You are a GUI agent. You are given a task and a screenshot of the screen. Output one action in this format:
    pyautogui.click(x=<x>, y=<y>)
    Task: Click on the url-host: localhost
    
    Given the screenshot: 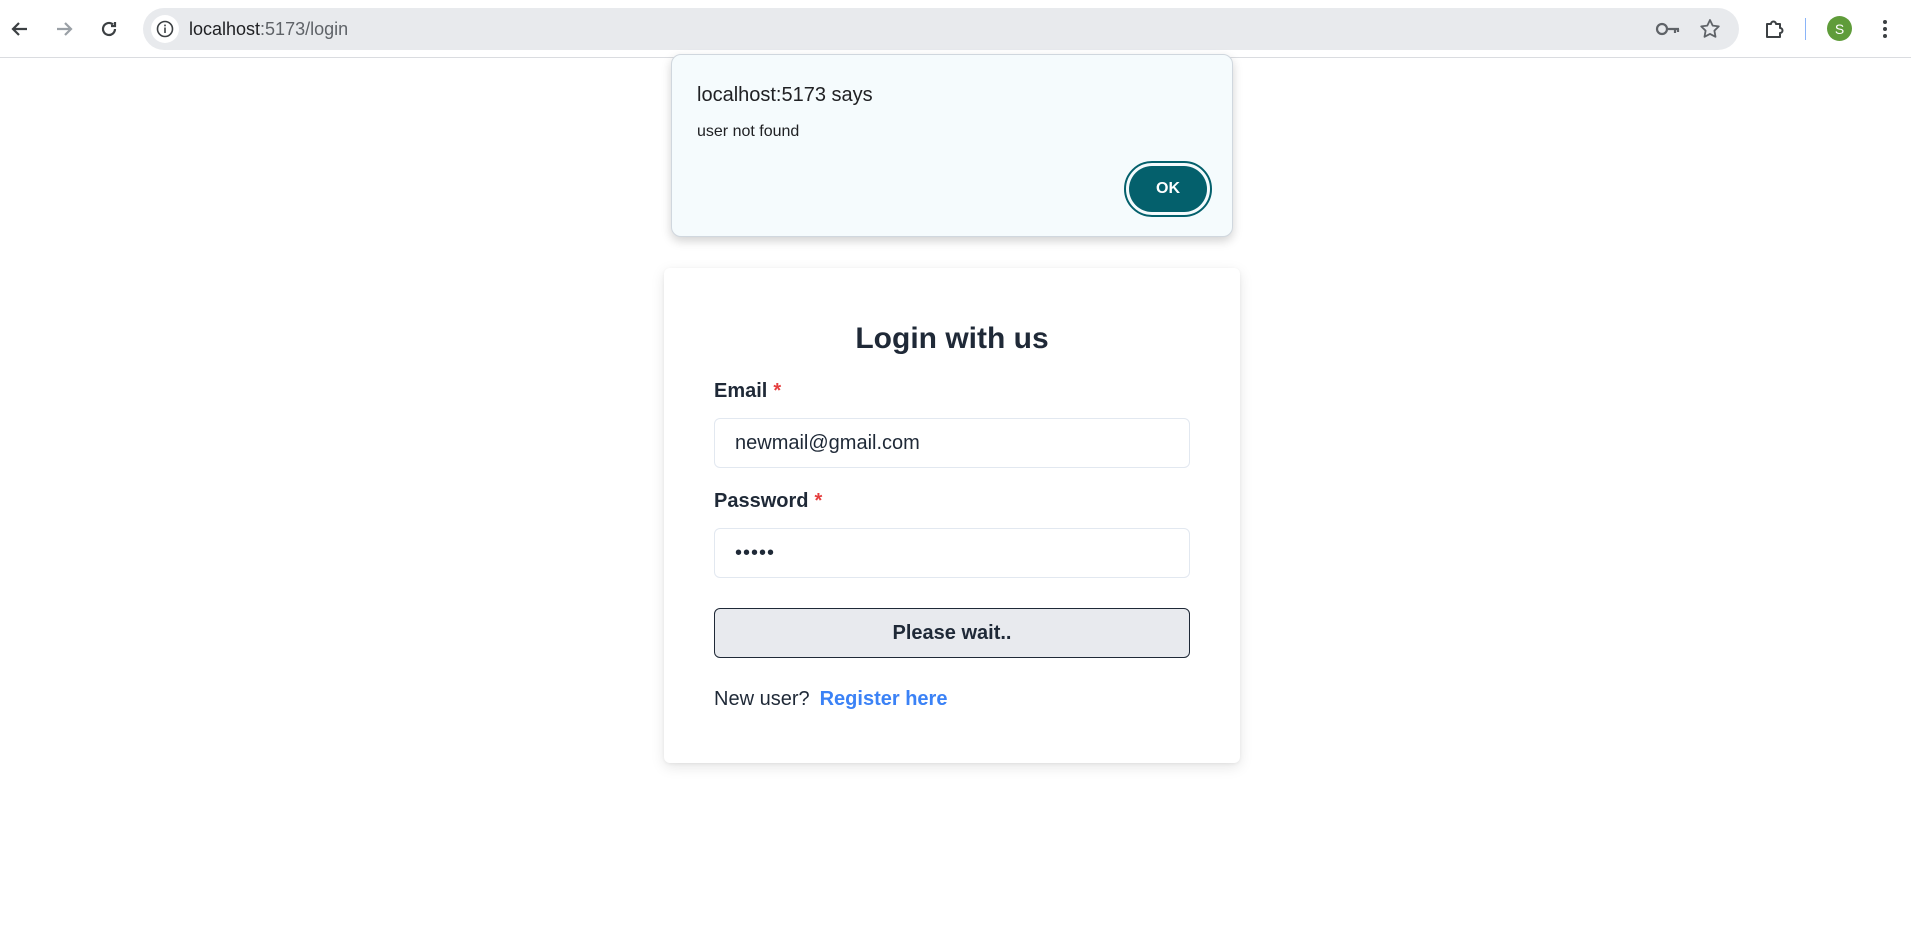 What is the action you would take?
    pyautogui.click(x=225, y=29)
    